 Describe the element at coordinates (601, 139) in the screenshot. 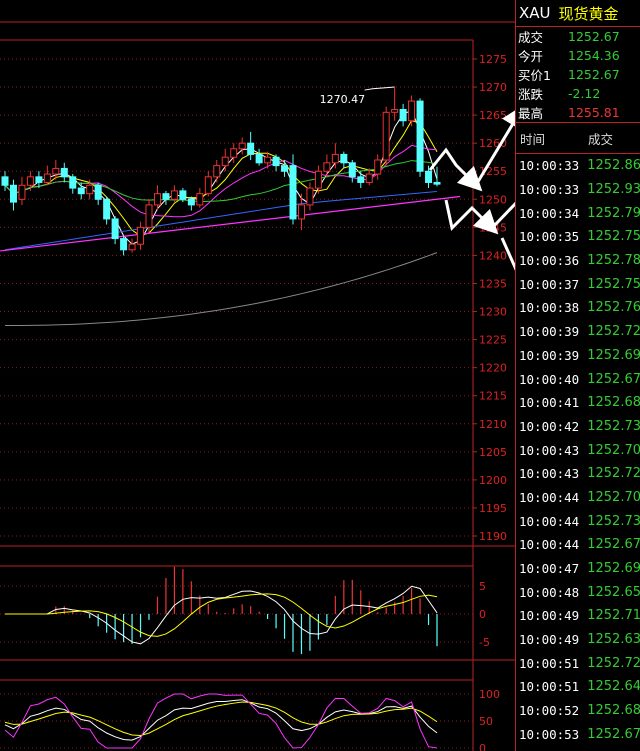

I see `ticks-header-price: 成交` at that location.